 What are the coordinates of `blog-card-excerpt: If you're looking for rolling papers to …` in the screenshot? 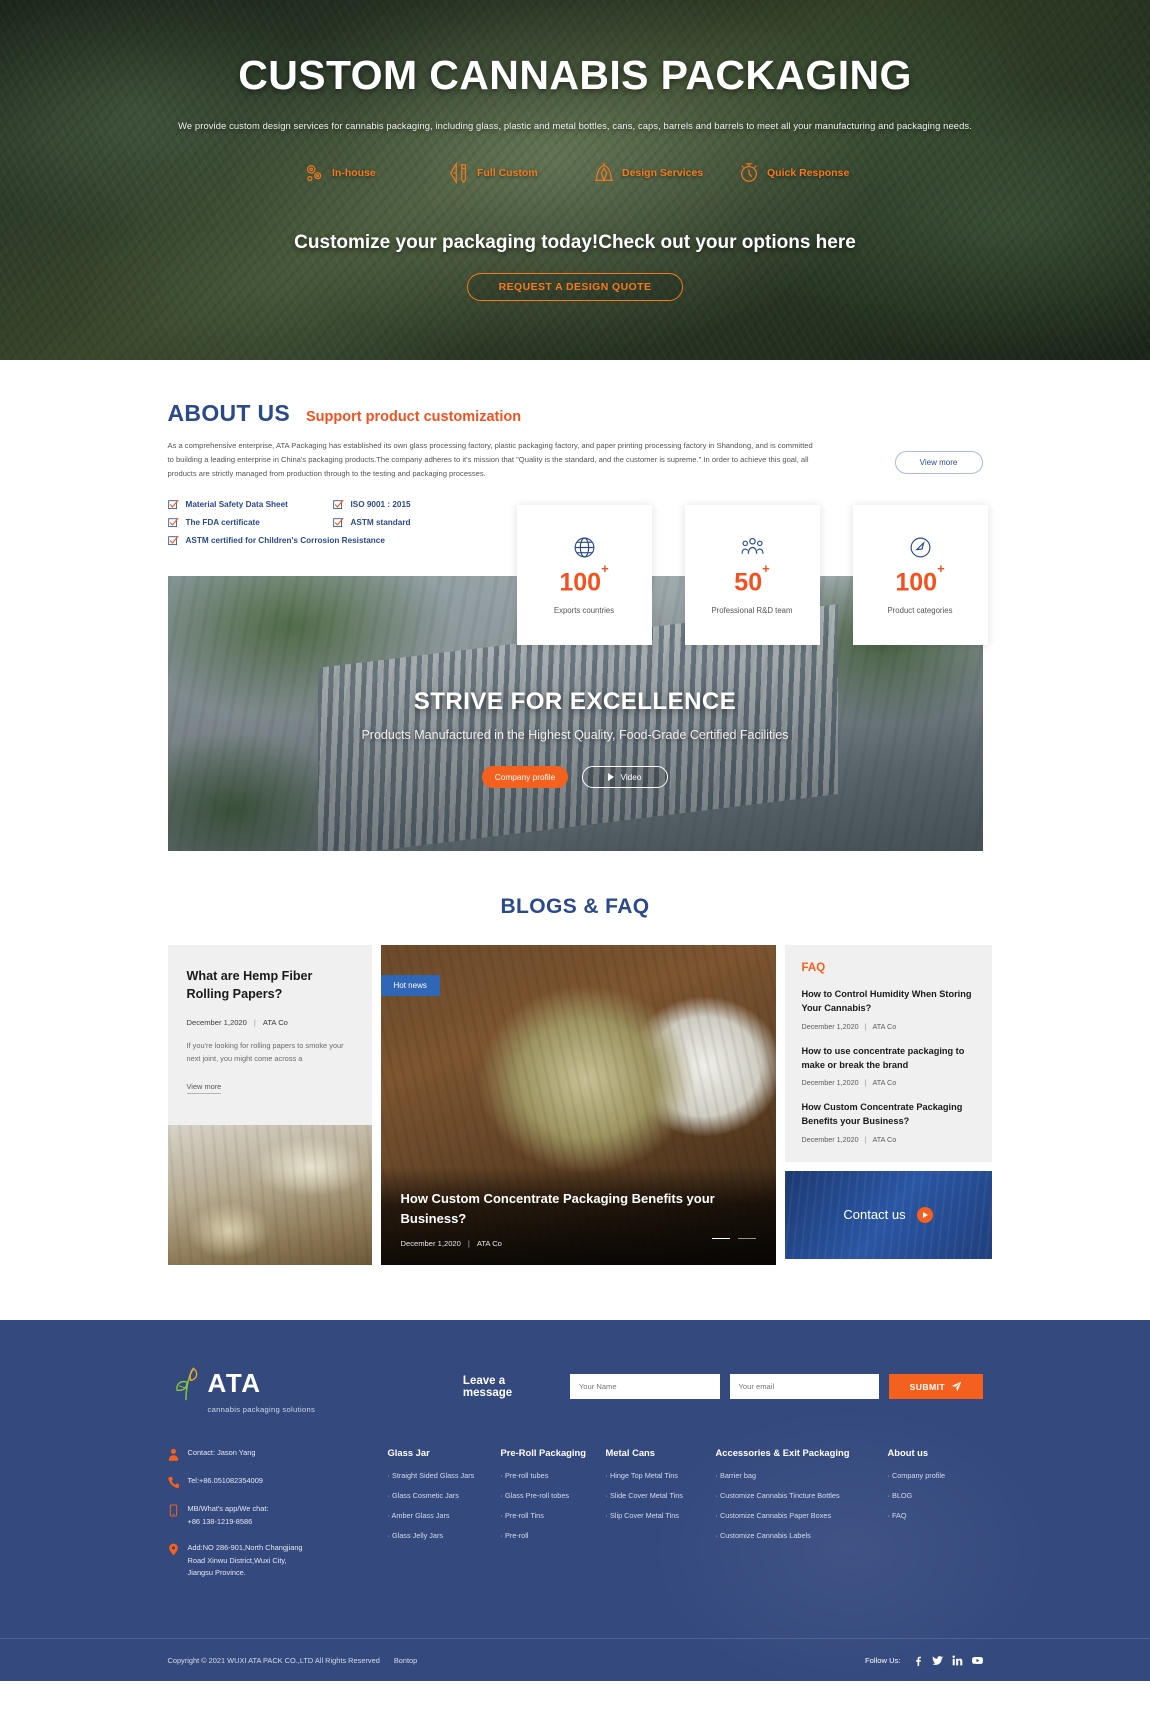 It's located at (265, 1051).